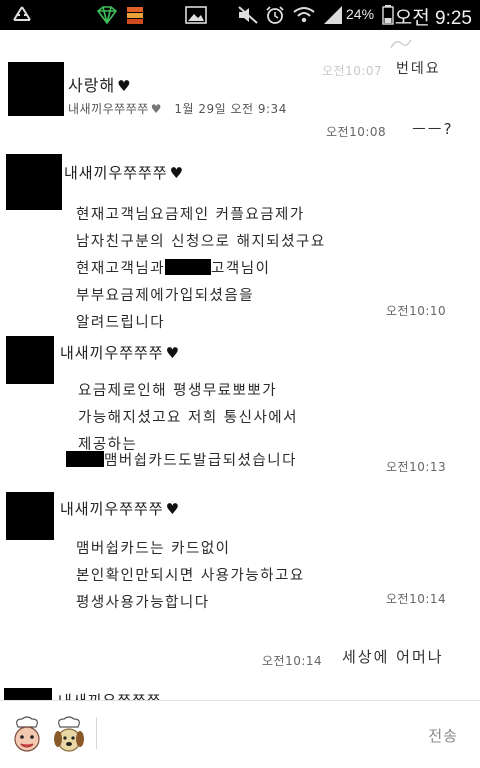  I want to click on battery-percent: 24%, so click(360, 14).